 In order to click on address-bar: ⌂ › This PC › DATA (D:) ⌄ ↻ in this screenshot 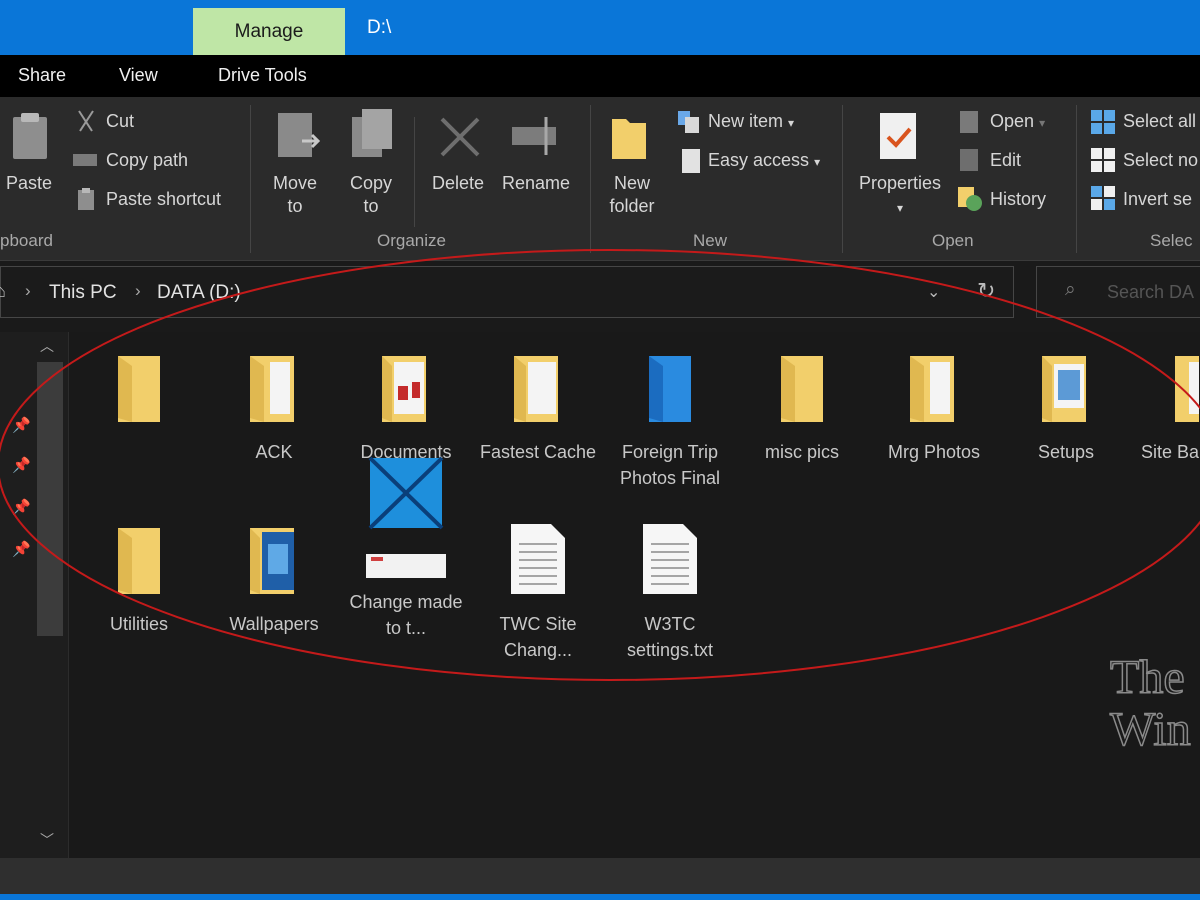, I will do `click(507, 292)`.